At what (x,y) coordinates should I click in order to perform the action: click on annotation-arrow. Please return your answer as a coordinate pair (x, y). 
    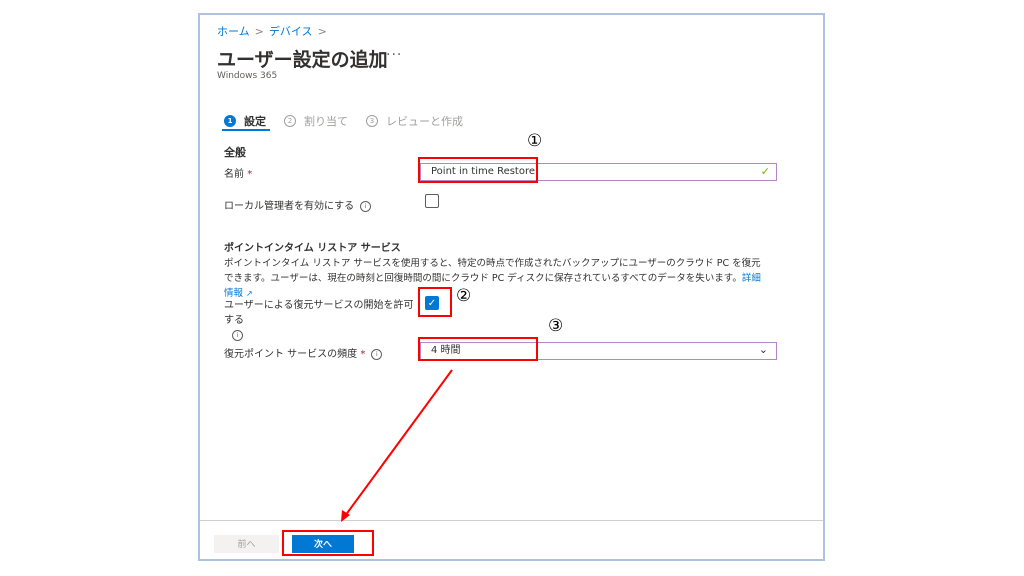
    Looking at the image, I should click on (397, 445).